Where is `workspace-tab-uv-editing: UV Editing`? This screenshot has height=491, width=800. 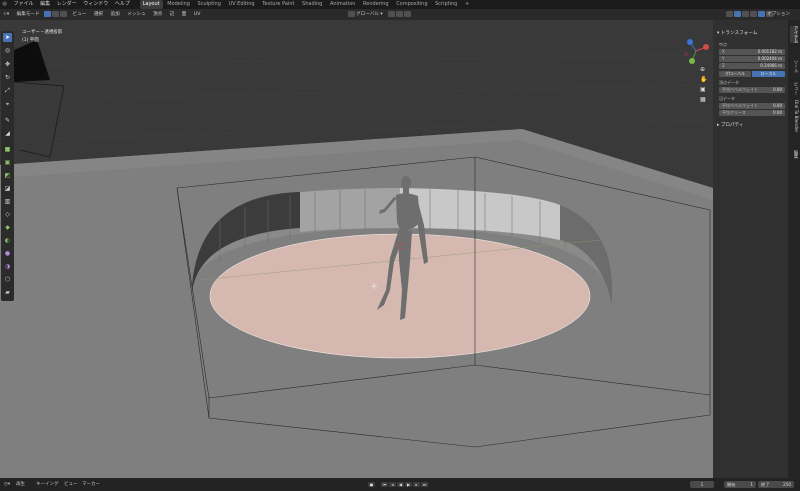
workspace-tab-uv-editing: UV Editing is located at coordinates (242, 4).